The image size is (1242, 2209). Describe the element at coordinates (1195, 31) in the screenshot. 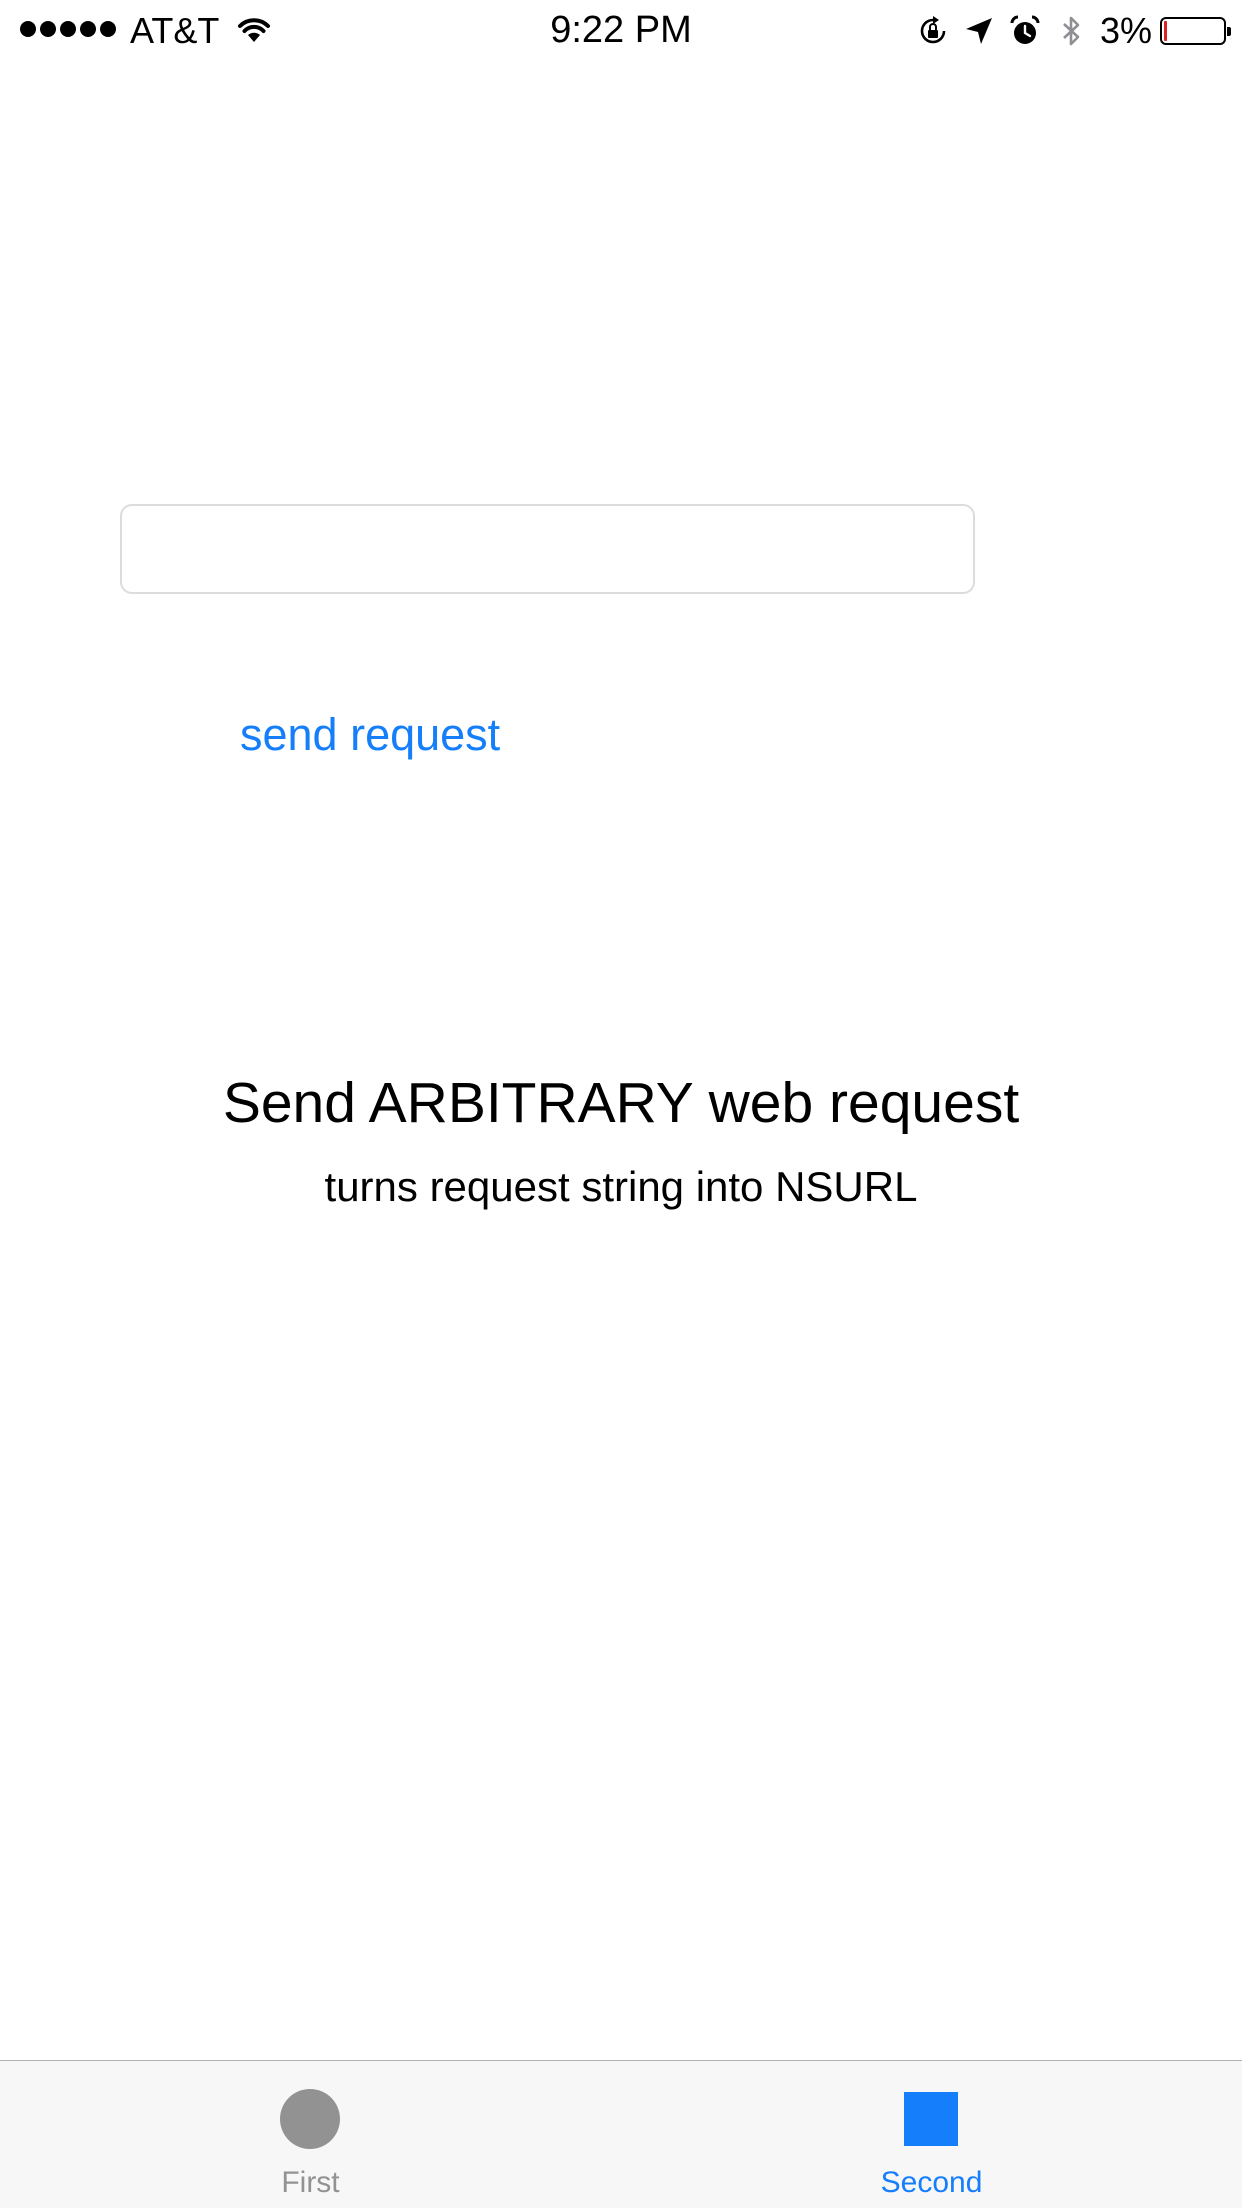

I see `battery-icon` at that location.